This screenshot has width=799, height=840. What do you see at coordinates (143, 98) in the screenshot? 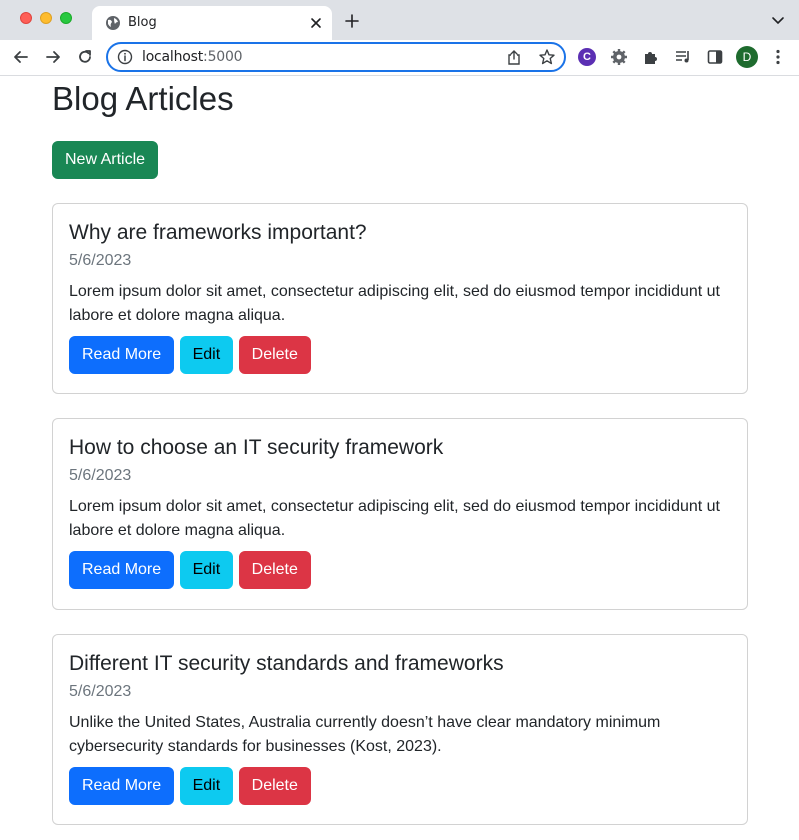
I see `page-title: Blog Articles` at bounding box center [143, 98].